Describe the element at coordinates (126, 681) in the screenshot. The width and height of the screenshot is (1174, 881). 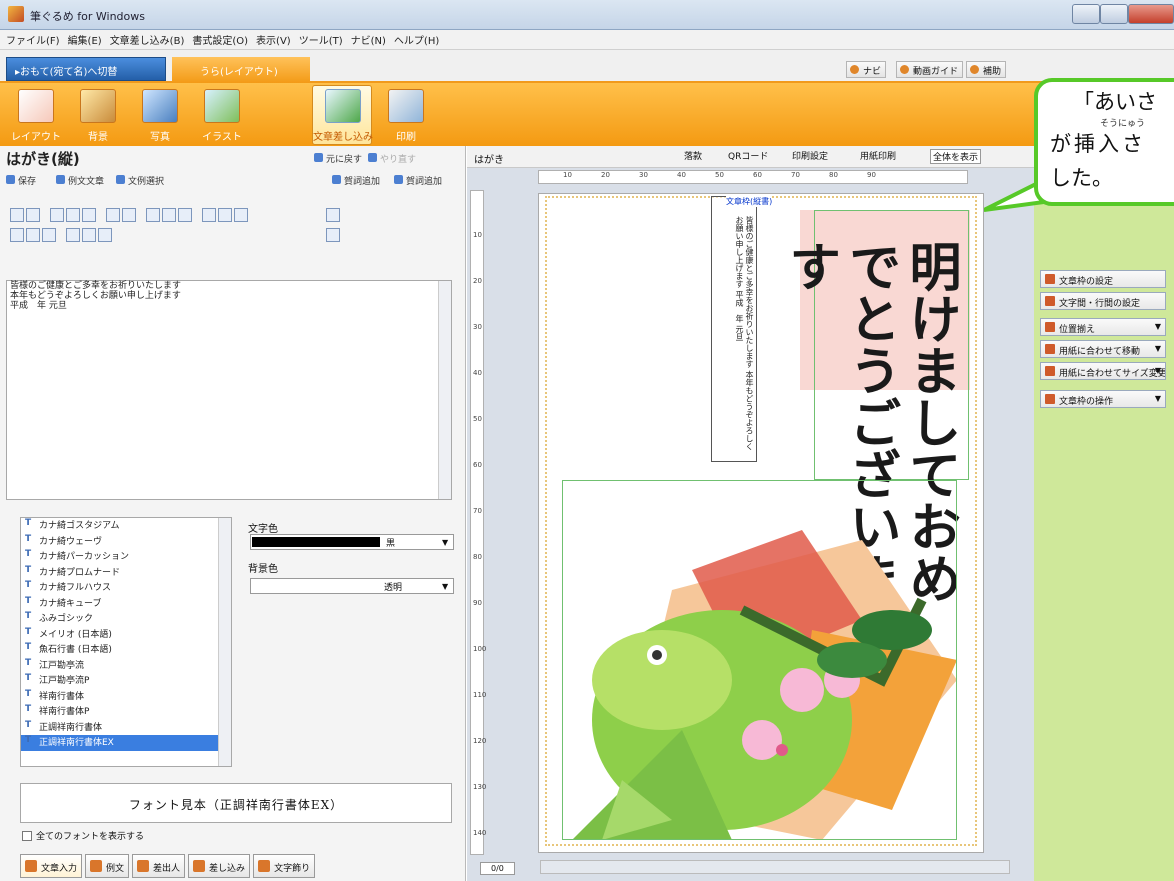
I see `font-item: 江戸勘亭流P` at that location.